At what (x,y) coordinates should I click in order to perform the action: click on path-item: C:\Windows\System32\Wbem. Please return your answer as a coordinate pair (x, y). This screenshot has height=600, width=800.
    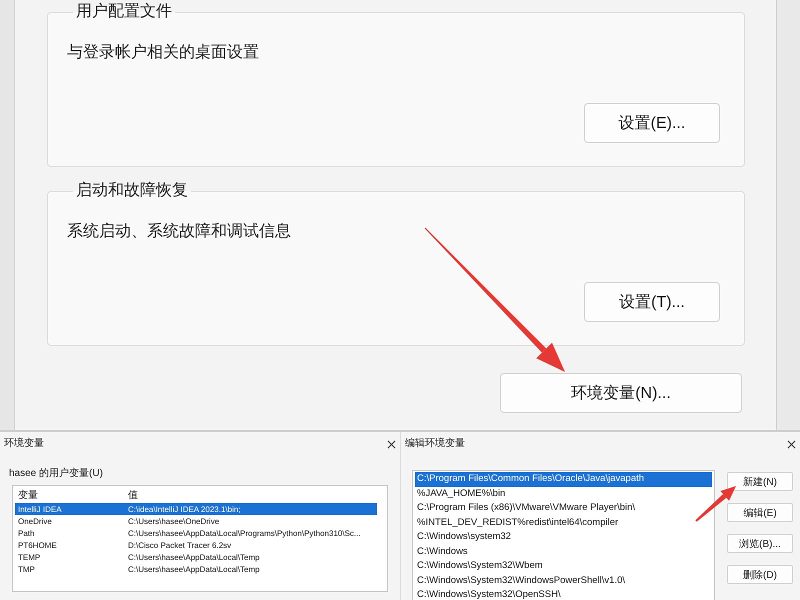
    Looking at the image, I should click on (563, 566).